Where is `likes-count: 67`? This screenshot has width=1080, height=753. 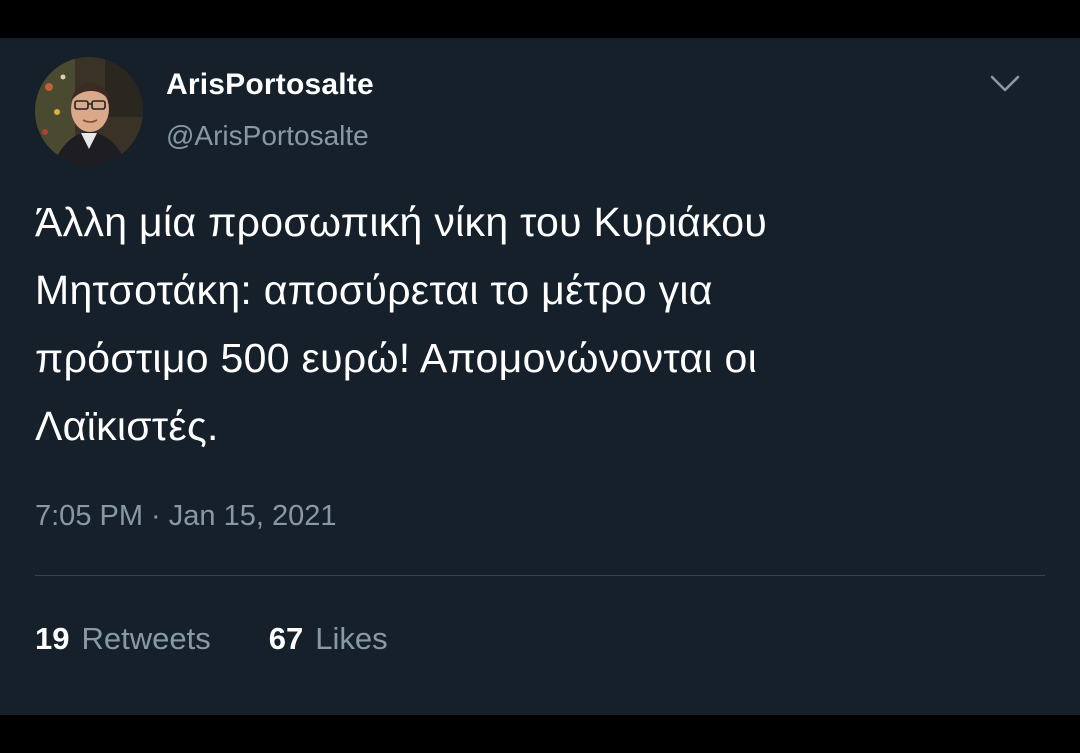
likes-count: 67 is located at coordinates (286, 638).